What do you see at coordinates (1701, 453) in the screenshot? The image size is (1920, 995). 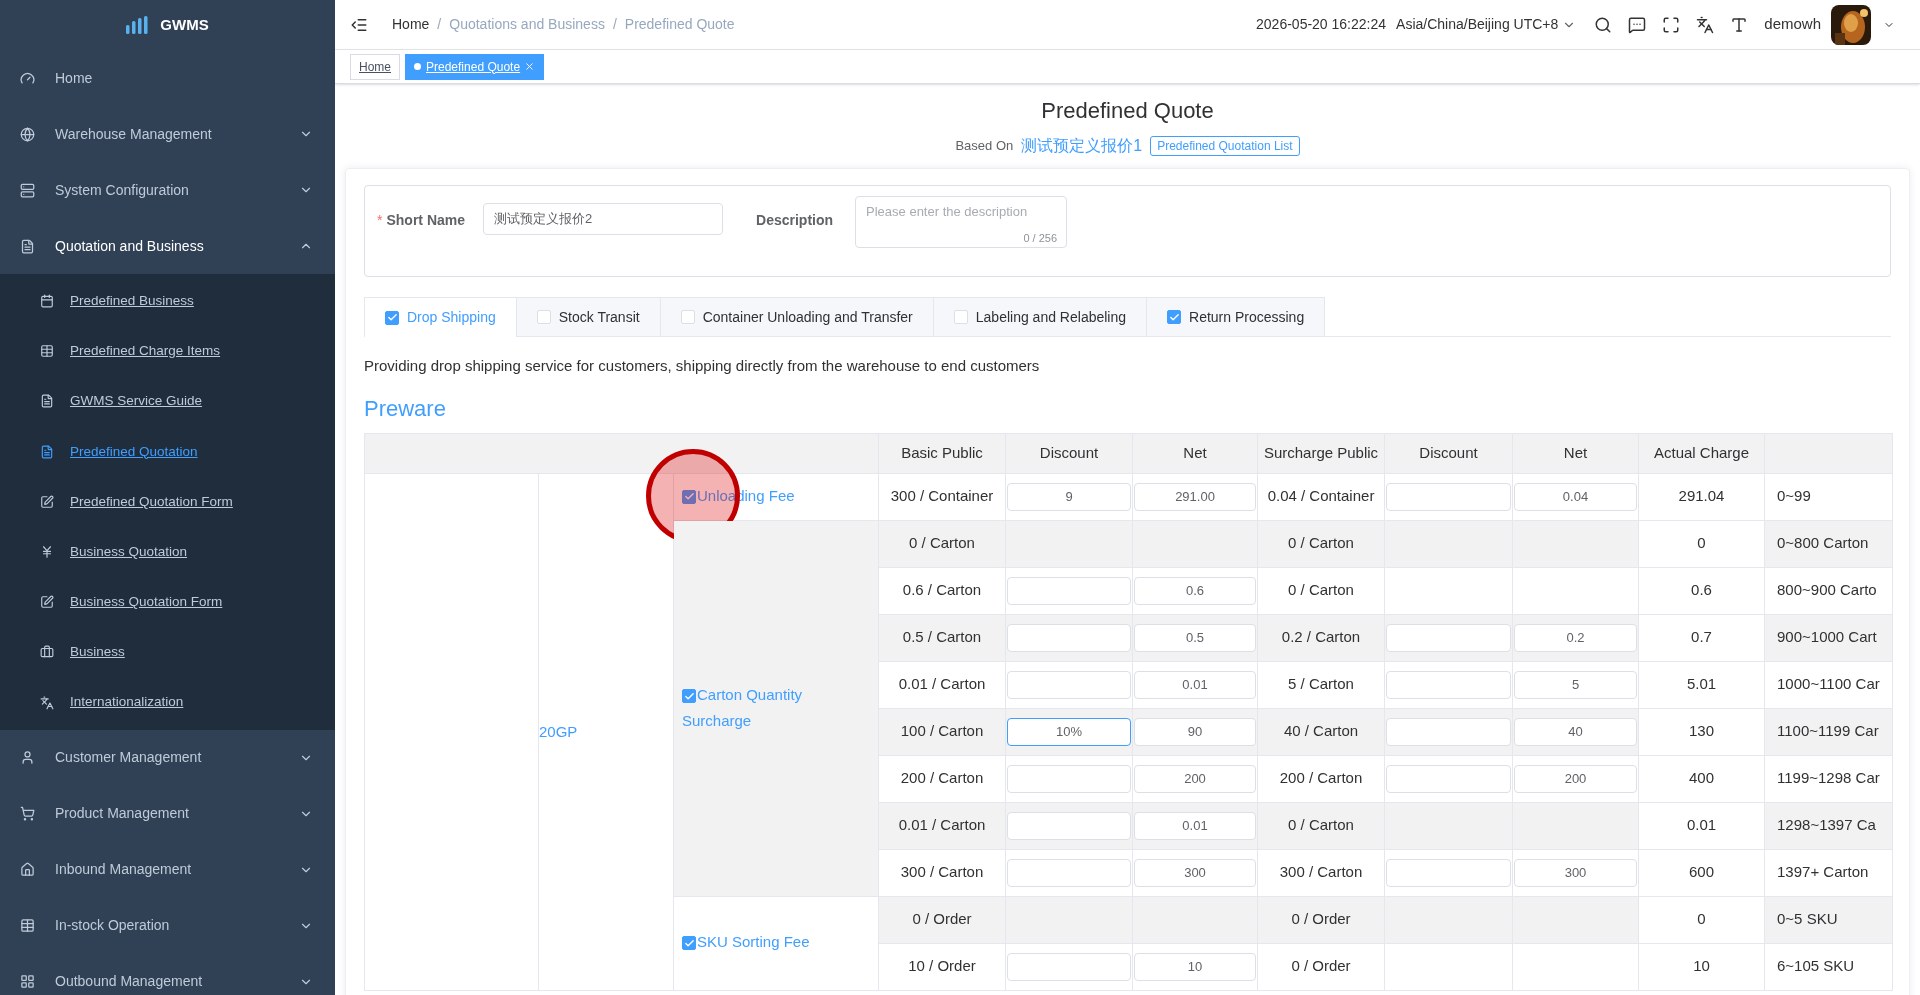 I see `column-header: Actual Charge` at bounding box center [1701, 453].